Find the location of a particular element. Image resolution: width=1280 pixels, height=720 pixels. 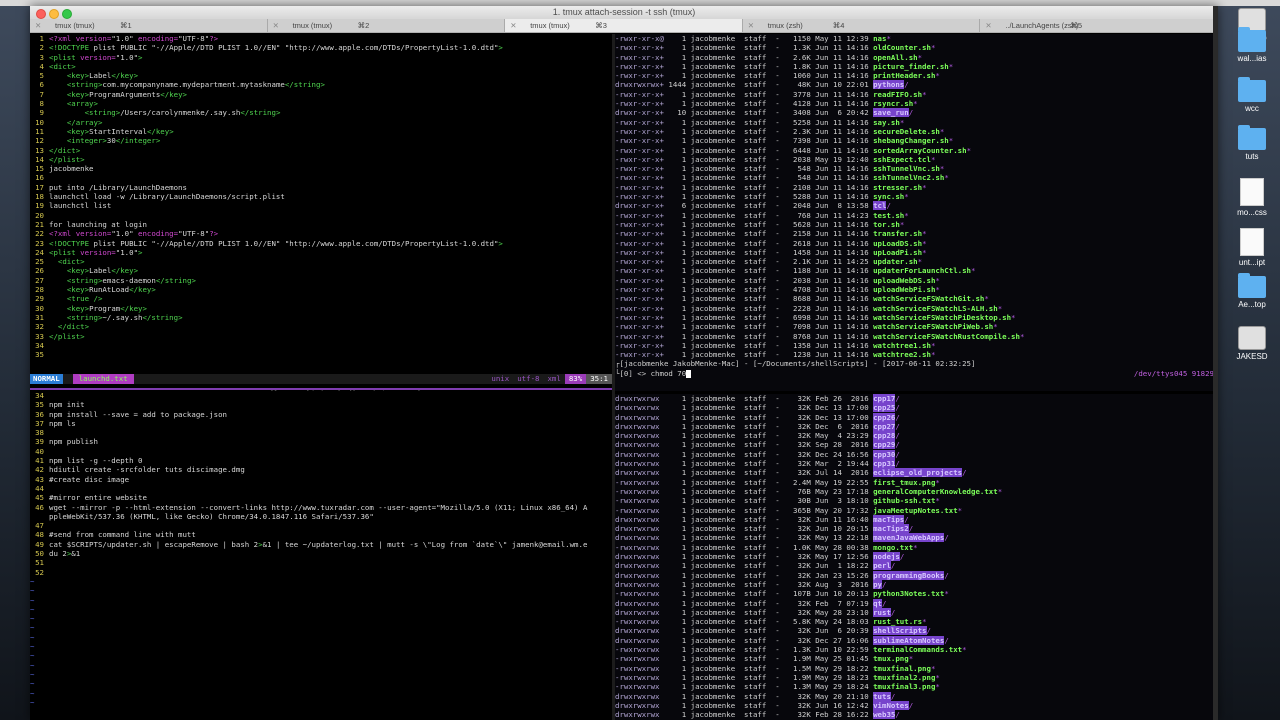

ls-filename: sshExpect.tcl is located at coordinates (902, 159).